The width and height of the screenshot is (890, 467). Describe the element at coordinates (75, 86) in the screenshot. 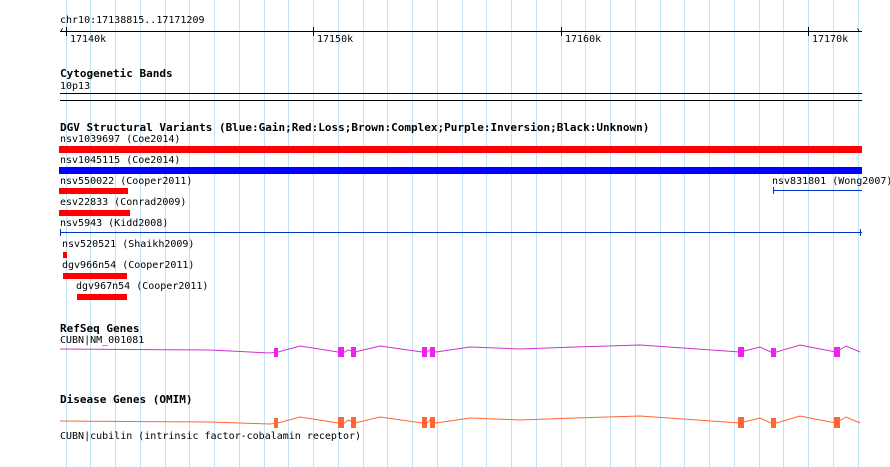

I see `cytoband-label: 10p13` at that location.